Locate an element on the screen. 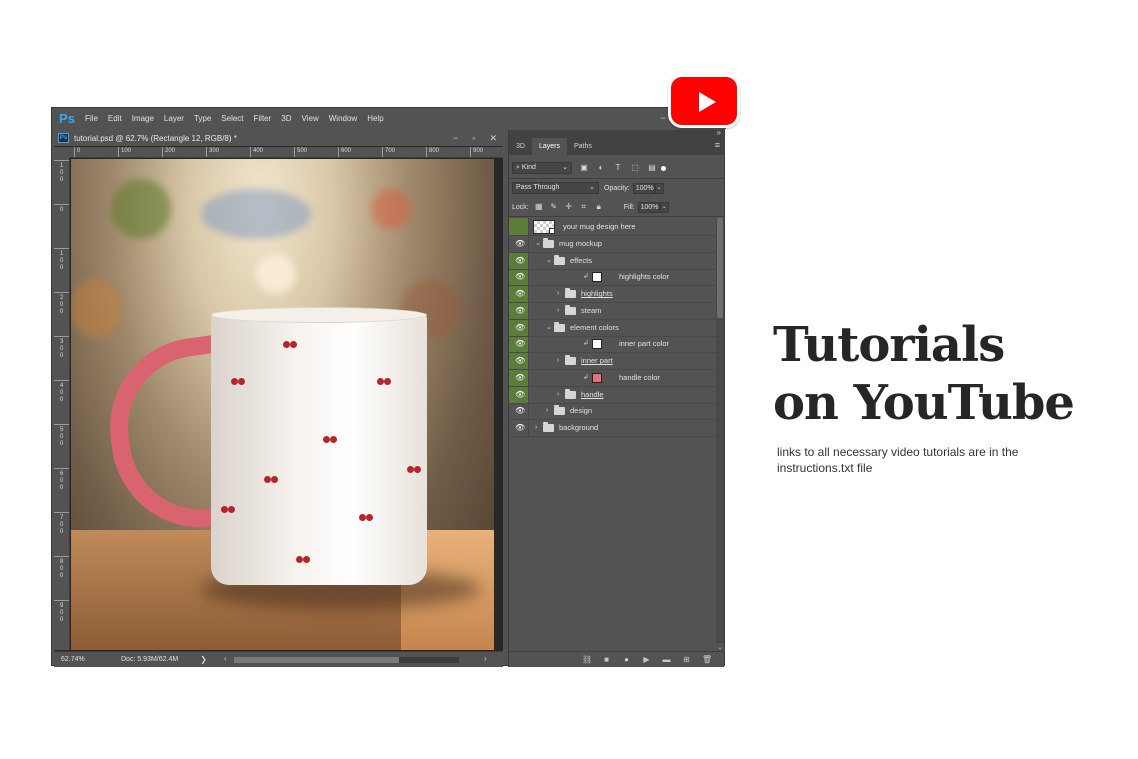 This screenshot has width=1138, height=759. layers-scrollbar is located at coordinates (720, 430).